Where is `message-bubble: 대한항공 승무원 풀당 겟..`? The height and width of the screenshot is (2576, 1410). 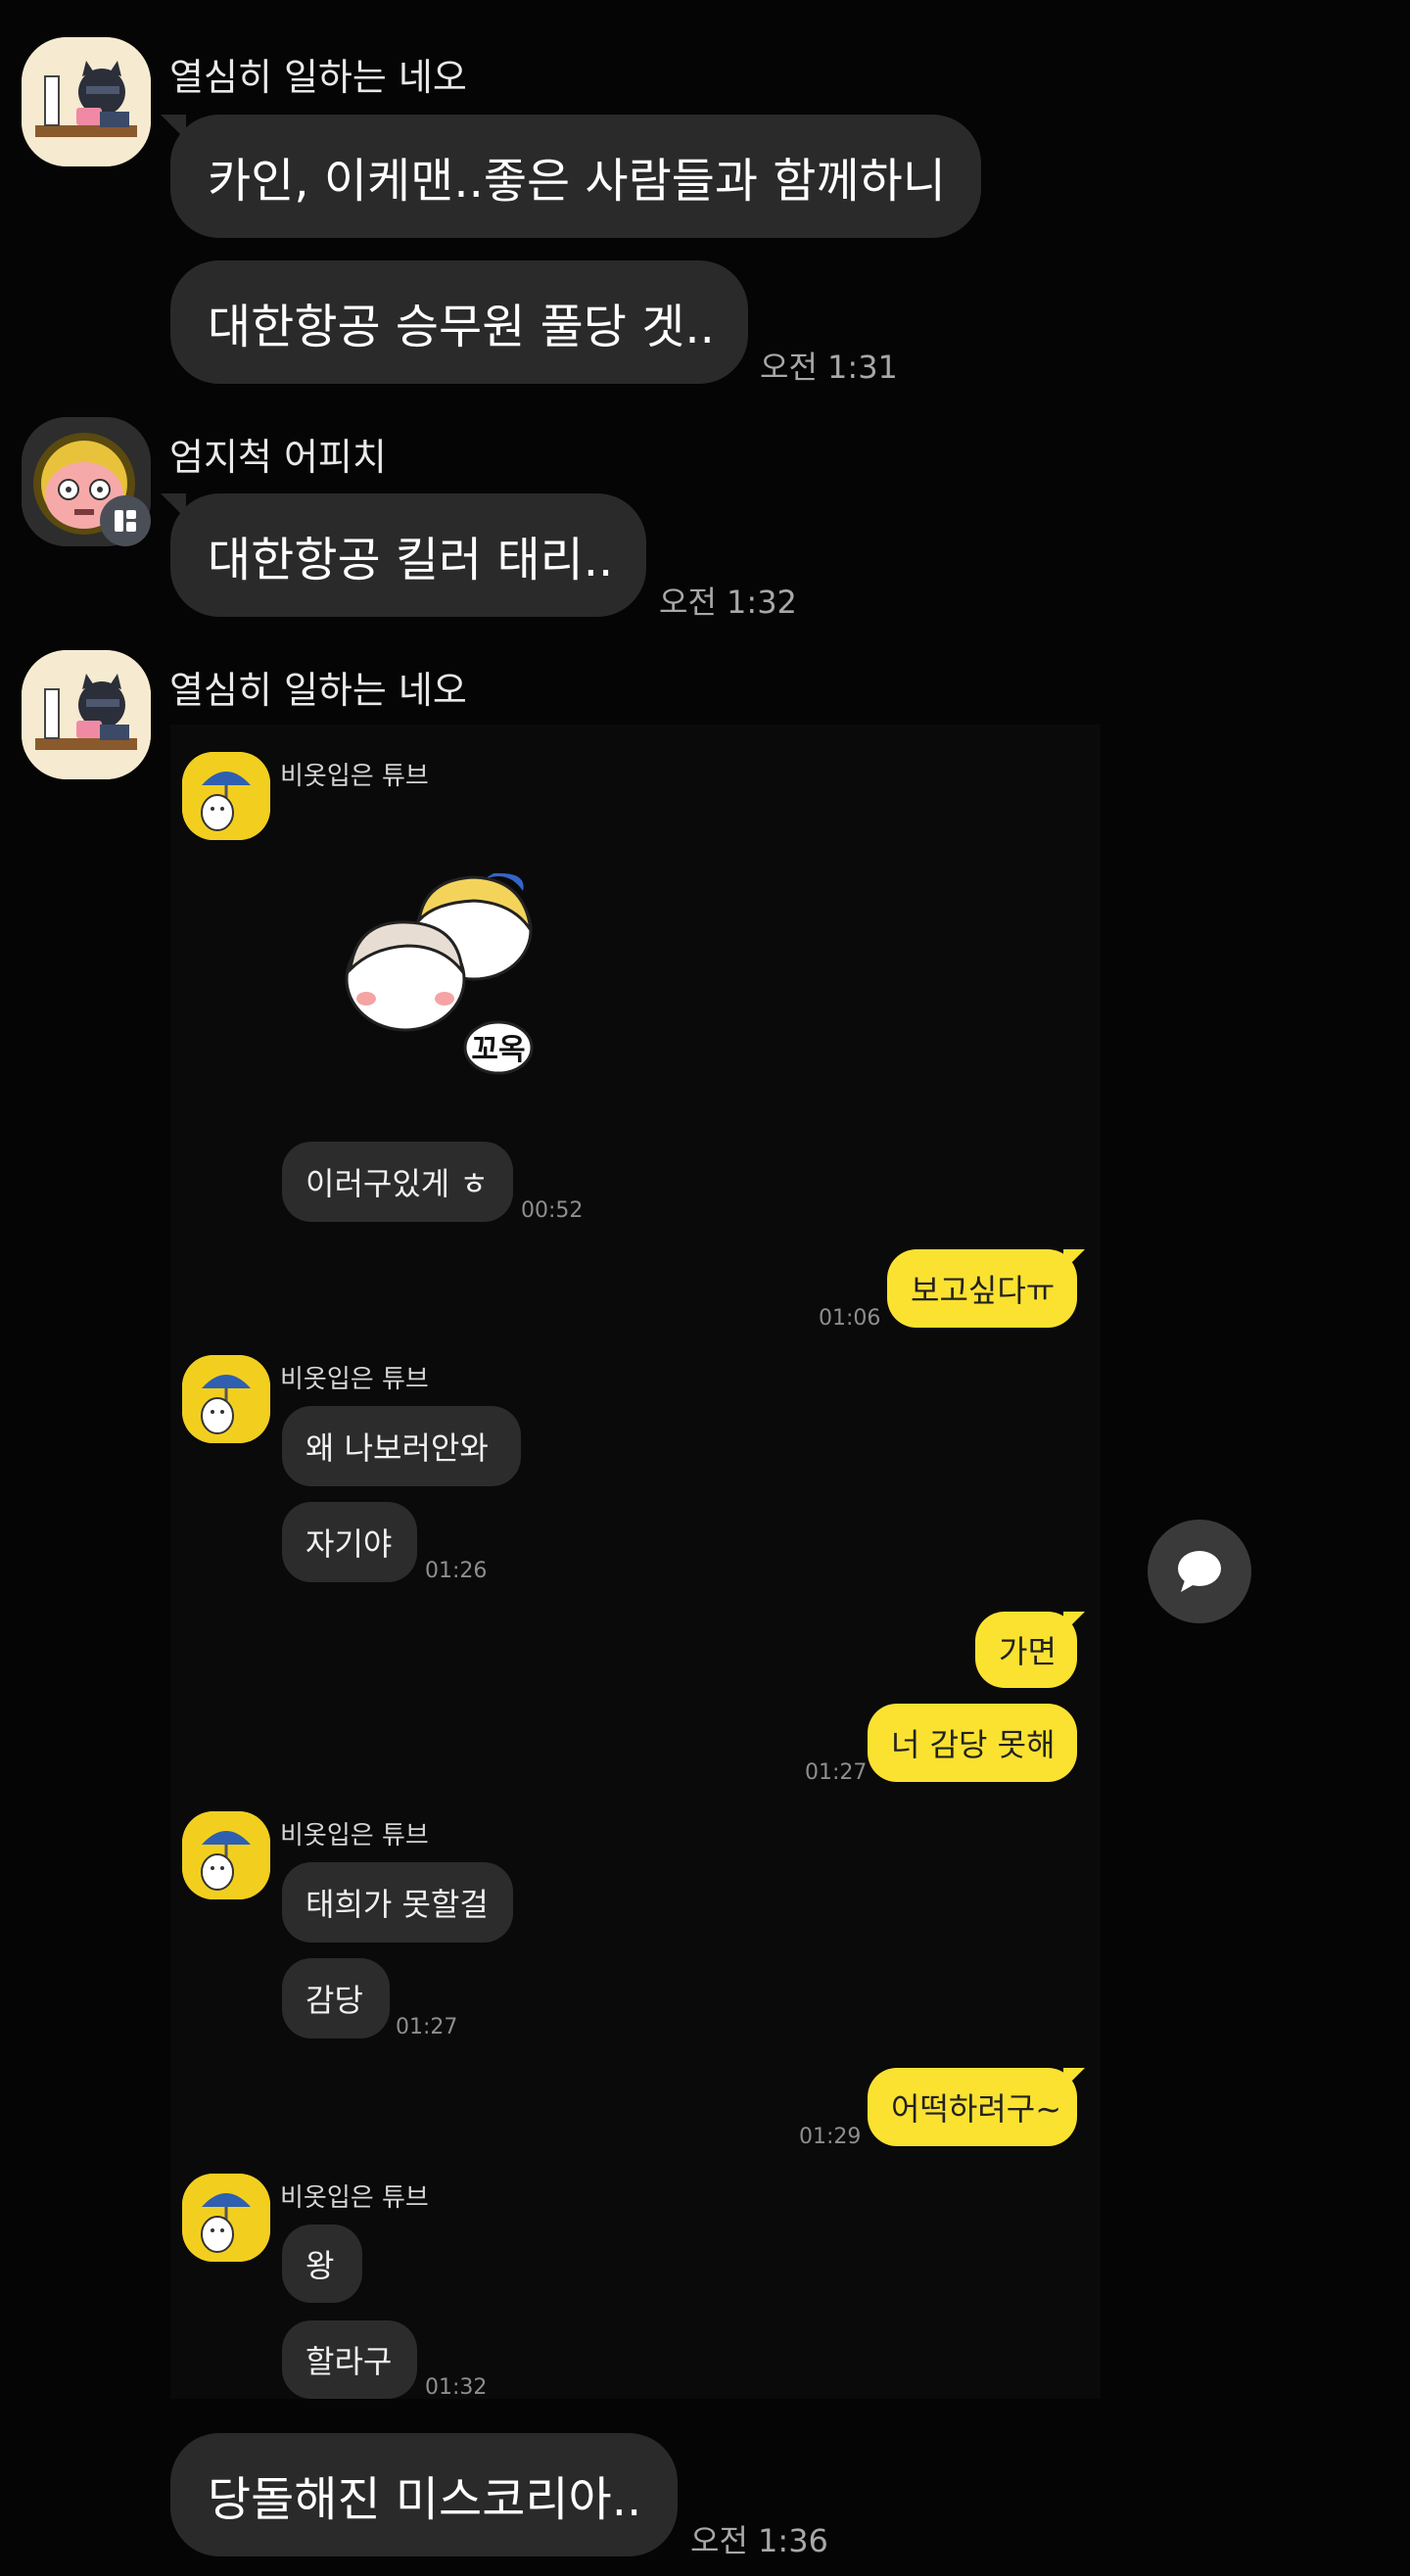 message-bubble: 대한항공 승무원 풀당 겟.. is located at coordinates (459, 322).